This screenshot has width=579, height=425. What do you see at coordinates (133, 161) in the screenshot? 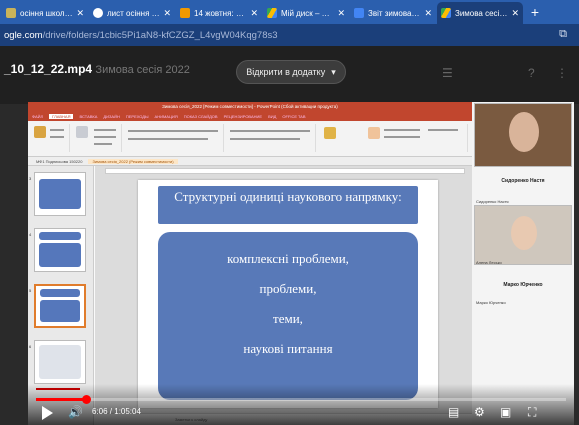
I see `doc-tab-active: Зимова сесія_2022 (Режим совместимости)` at bounding box center [133, 161].